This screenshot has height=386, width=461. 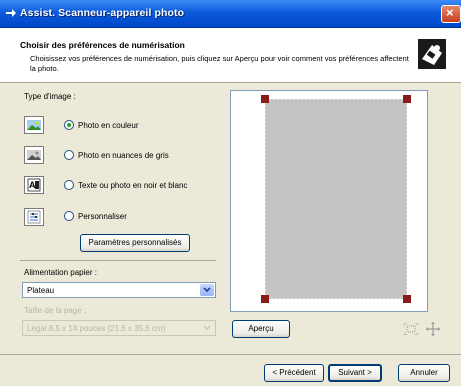 What do you see at coordinates (230, 354) in the screenshot?
I see `footer-separator` at bounding box center [230, 354].